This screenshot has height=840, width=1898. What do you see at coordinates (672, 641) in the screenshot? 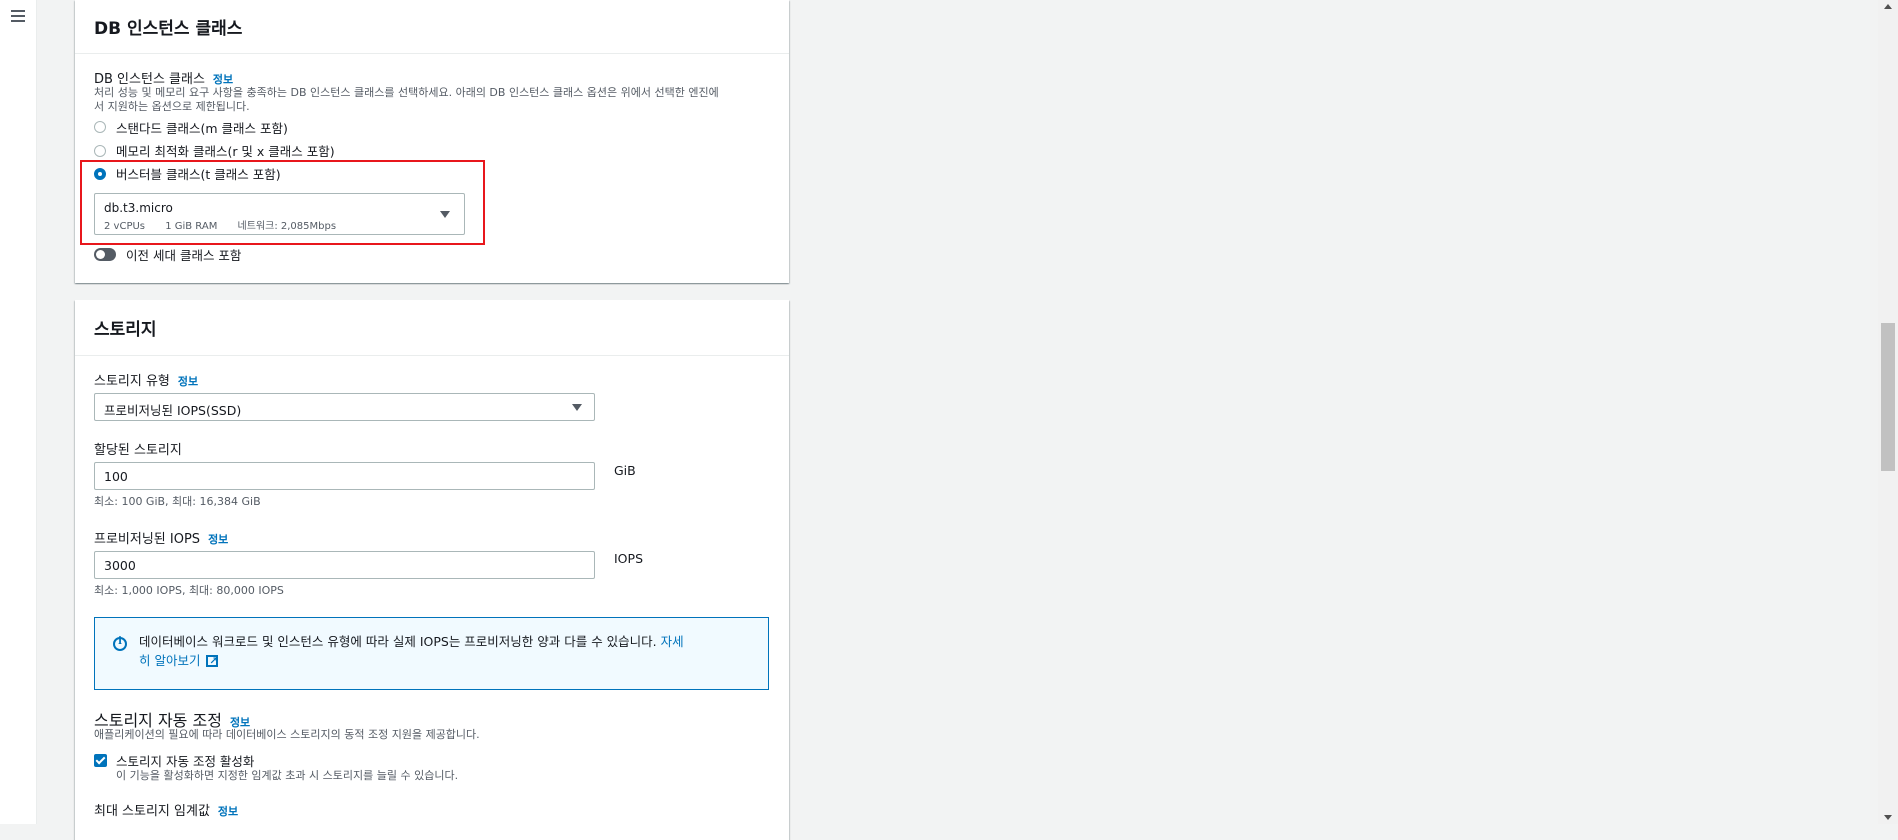
I see `learn-more-link-part1: 자세` at bounding box center [672, 641].